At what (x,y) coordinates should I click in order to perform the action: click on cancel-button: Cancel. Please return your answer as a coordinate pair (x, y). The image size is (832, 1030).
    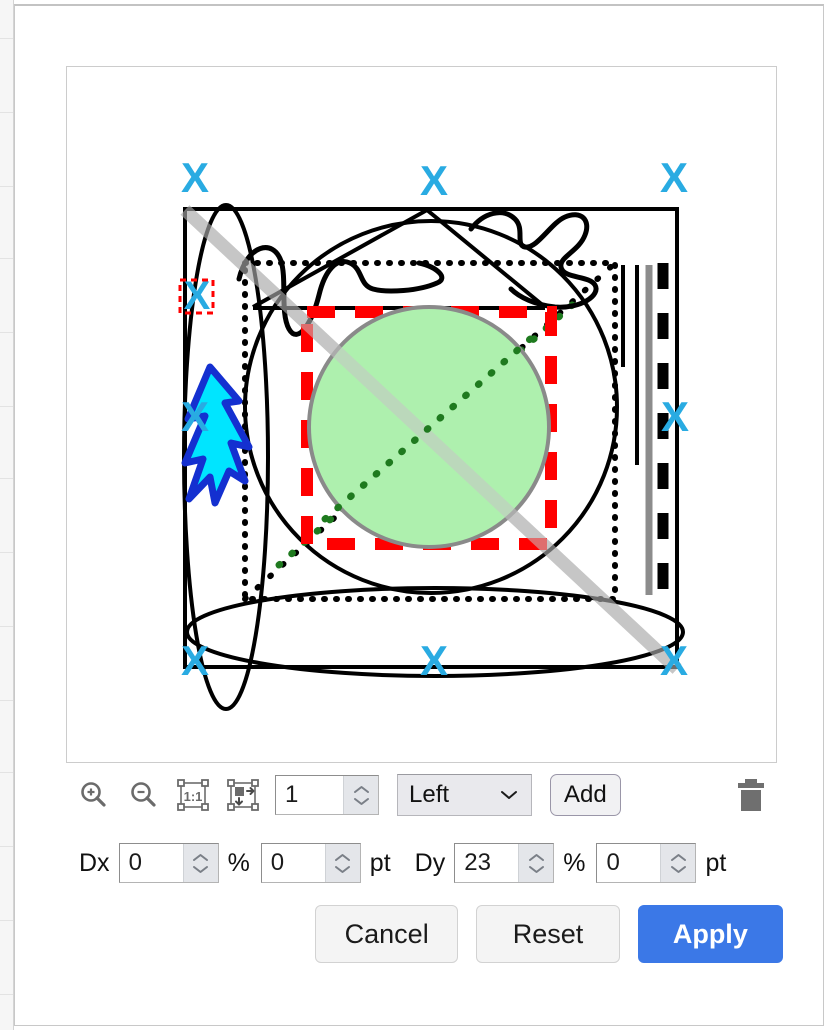
    Looking at the image, I should click on (387, 934).